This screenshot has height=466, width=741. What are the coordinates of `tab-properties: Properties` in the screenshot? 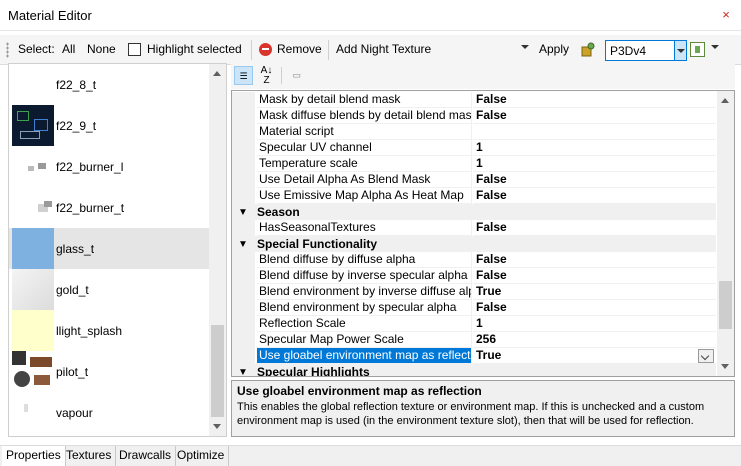 It's located at (34, 456).